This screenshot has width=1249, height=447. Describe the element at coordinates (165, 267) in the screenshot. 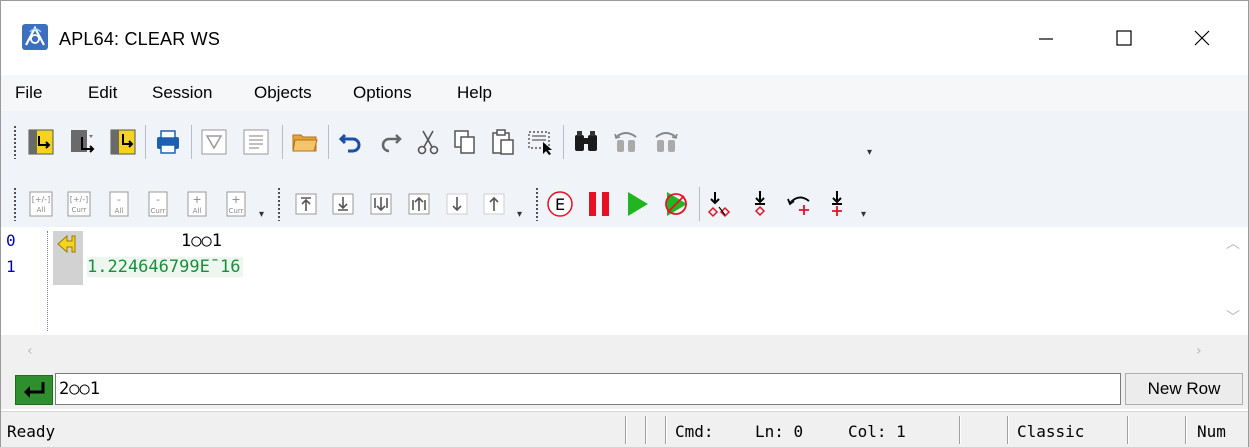

I see `session-result-line: 1.224646799E¯16` at that location.